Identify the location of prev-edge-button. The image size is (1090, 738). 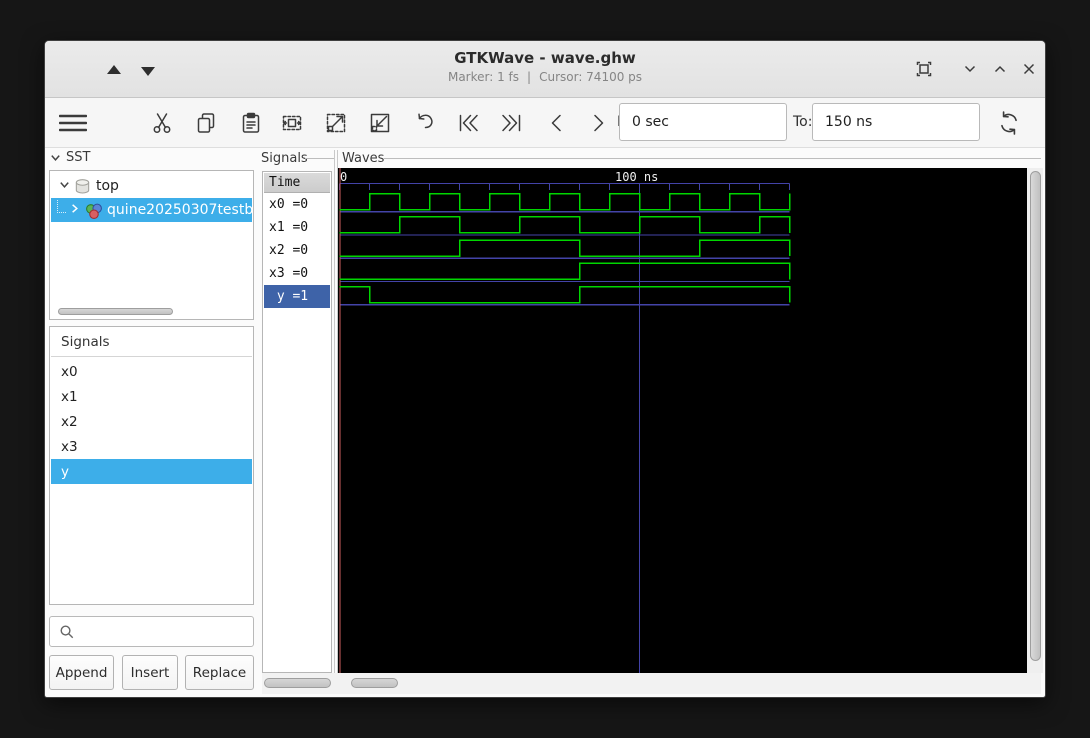
(557, 123).